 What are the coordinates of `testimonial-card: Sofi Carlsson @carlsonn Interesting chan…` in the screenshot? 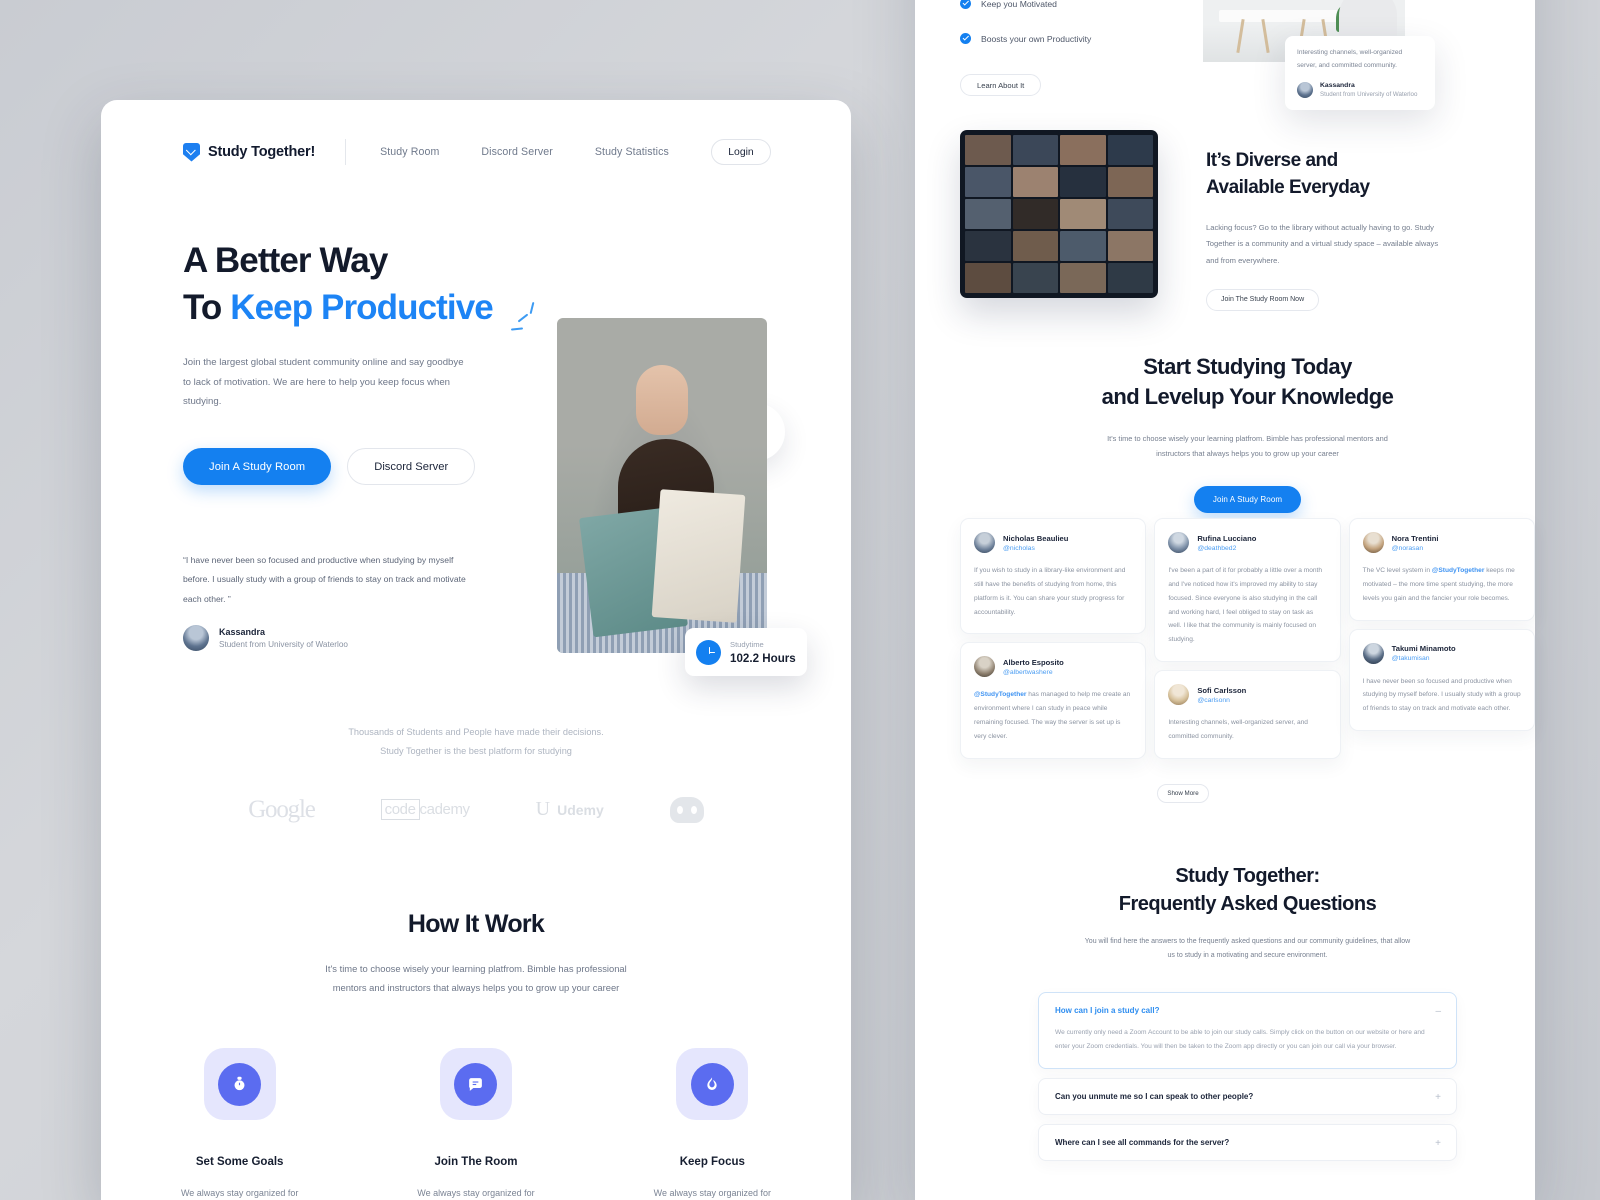 It's located at (1247, 714).